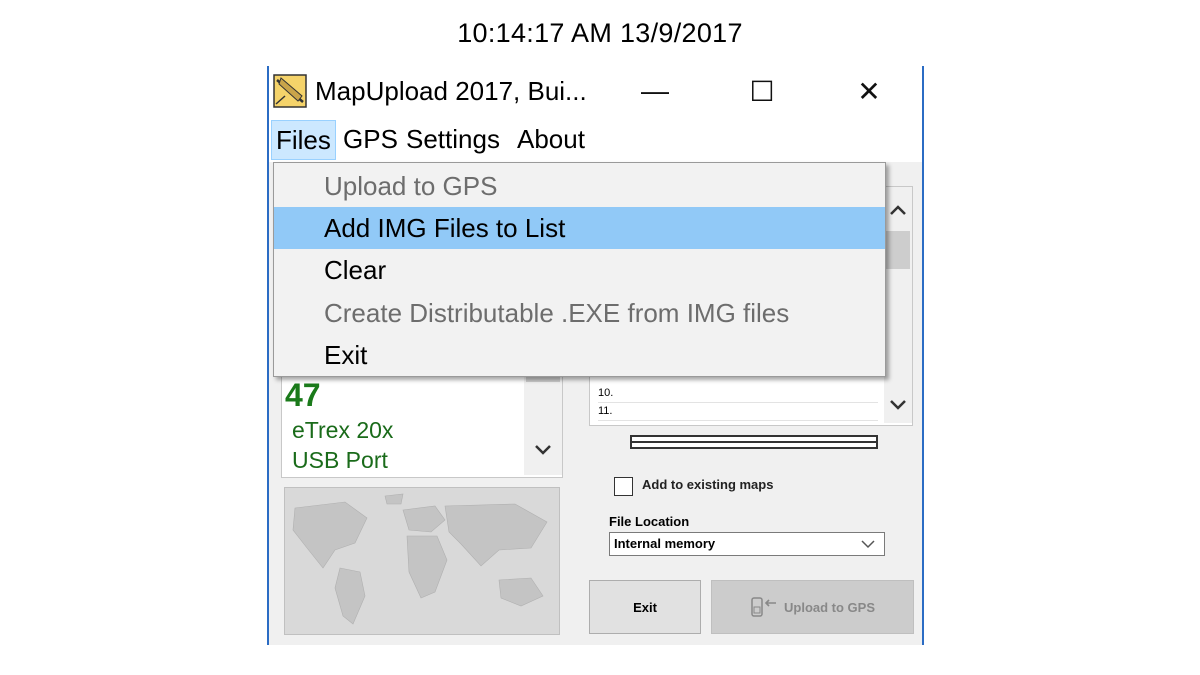 Image resolution: width=1200 pixels, height=675 pixels. Describe the element at coordinates (600, 33) in the screenshot. I see `clock-label: 10:14:17 AM 13/9/2017` at that location.